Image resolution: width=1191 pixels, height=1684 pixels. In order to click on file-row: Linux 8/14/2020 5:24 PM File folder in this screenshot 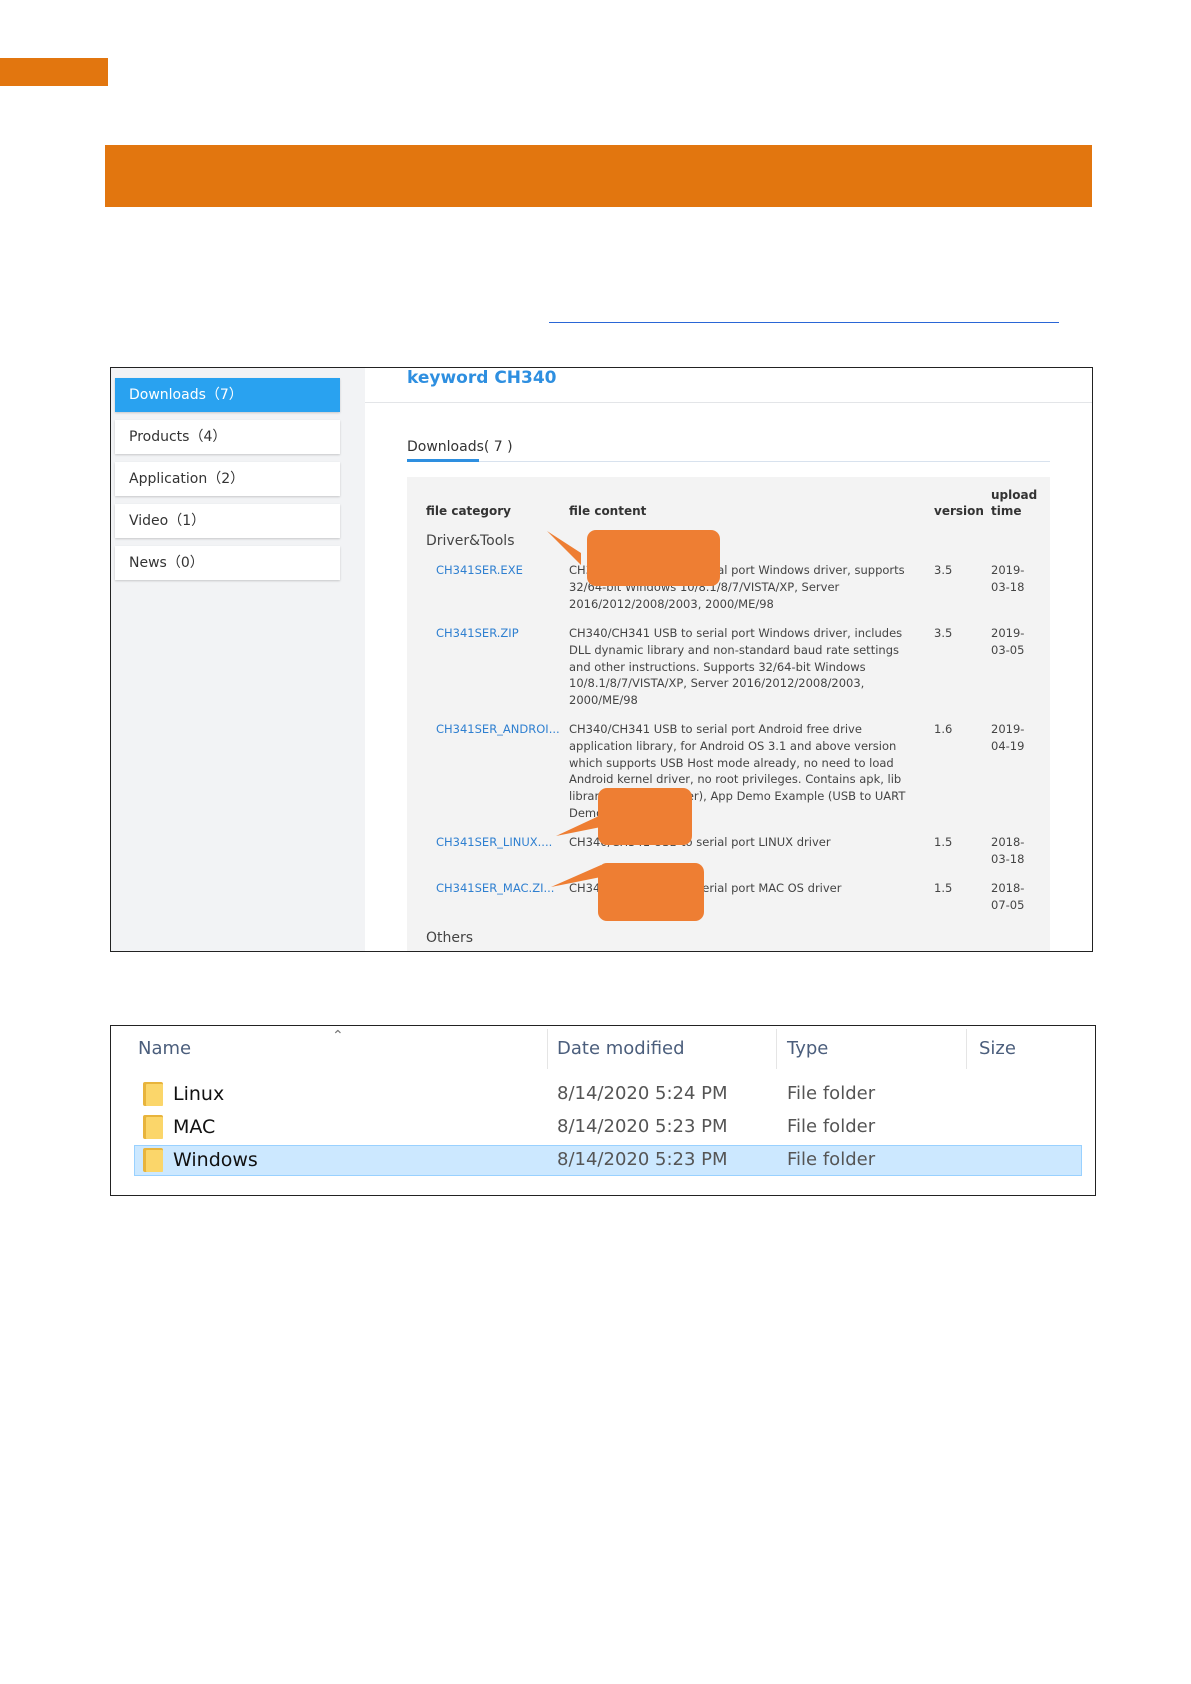, I will do `click(603, 1094)`.